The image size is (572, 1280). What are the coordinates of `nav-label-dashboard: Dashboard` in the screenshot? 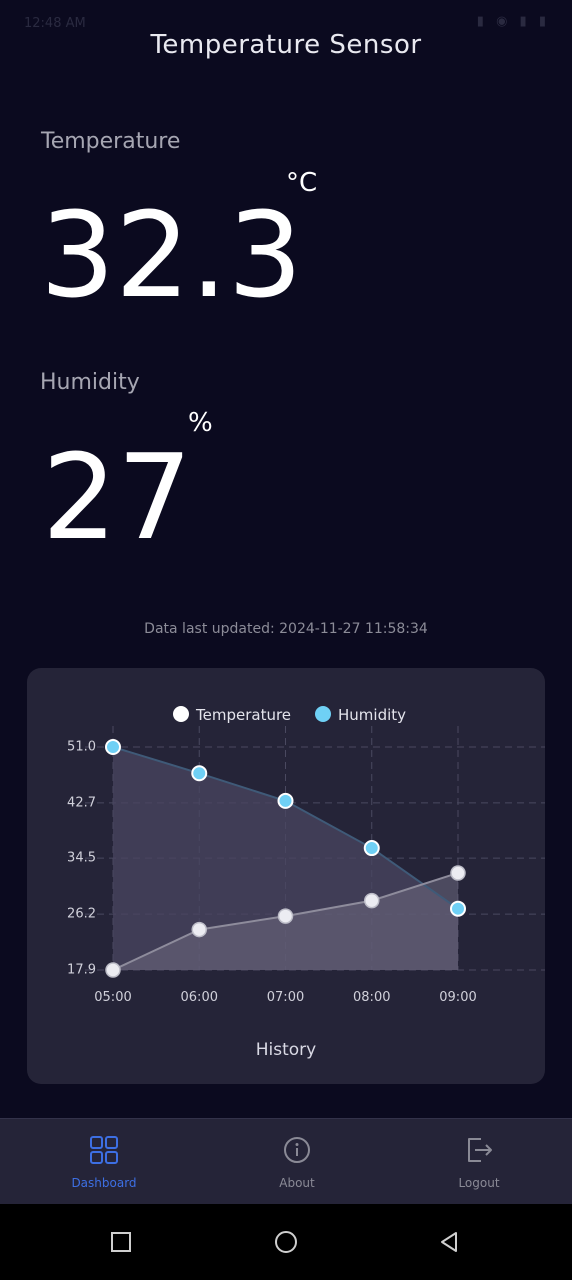 It's located at (104, 1183).